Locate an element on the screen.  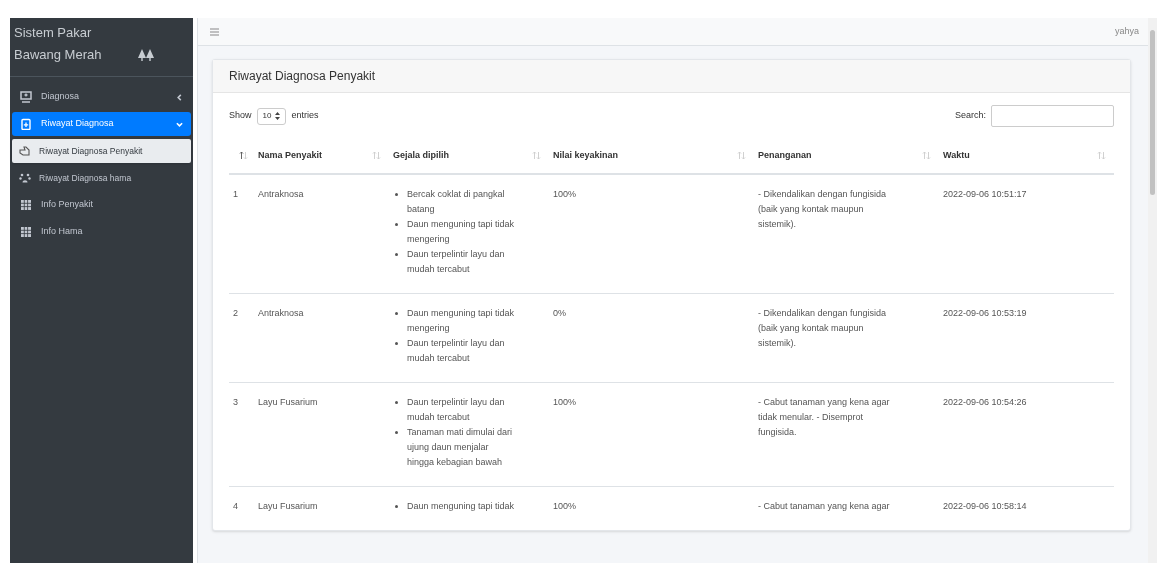
hand-icon is located at coordinates (25, 151).